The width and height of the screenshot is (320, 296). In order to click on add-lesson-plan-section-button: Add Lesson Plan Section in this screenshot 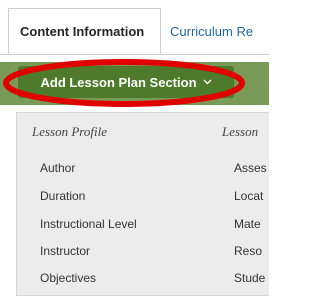, I will do `click(126, 82)`.